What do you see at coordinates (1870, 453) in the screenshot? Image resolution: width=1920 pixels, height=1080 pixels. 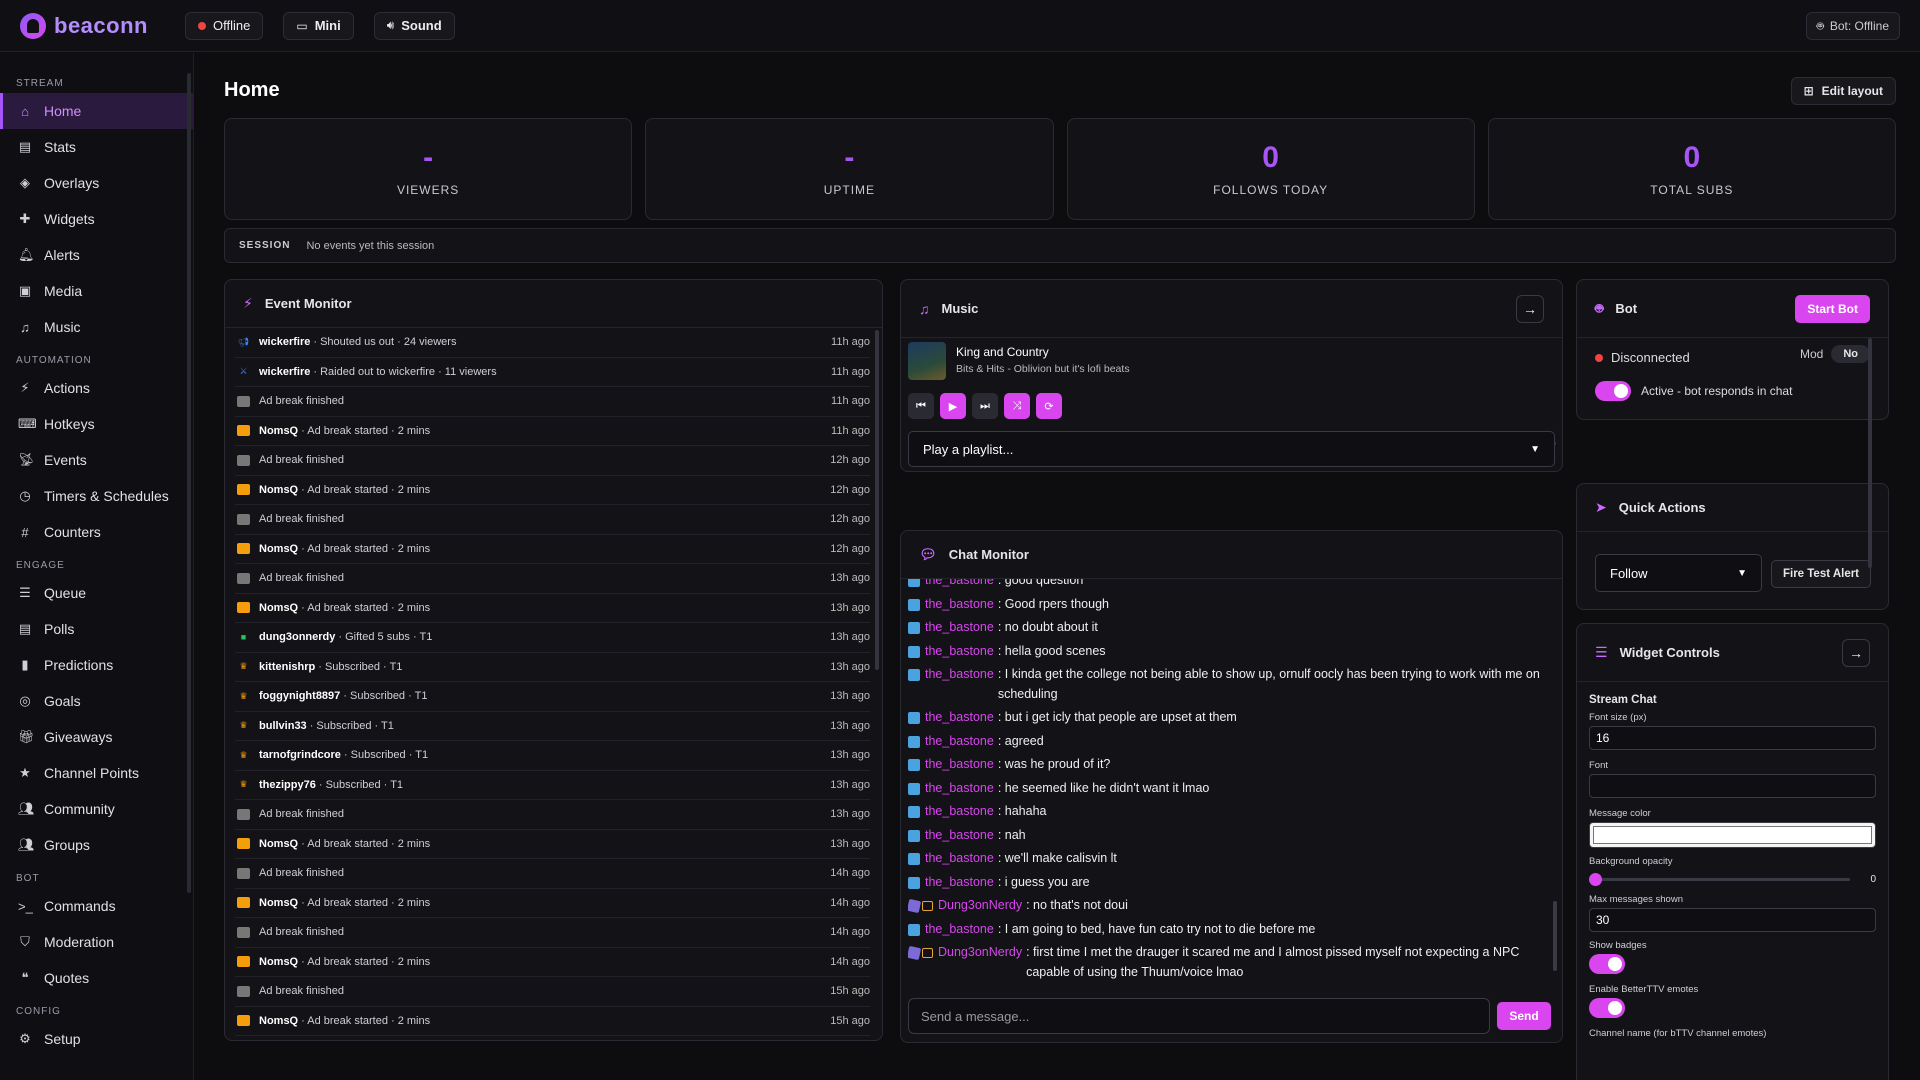 I see `page-scrollbar` at bounding box center [1870, 453].